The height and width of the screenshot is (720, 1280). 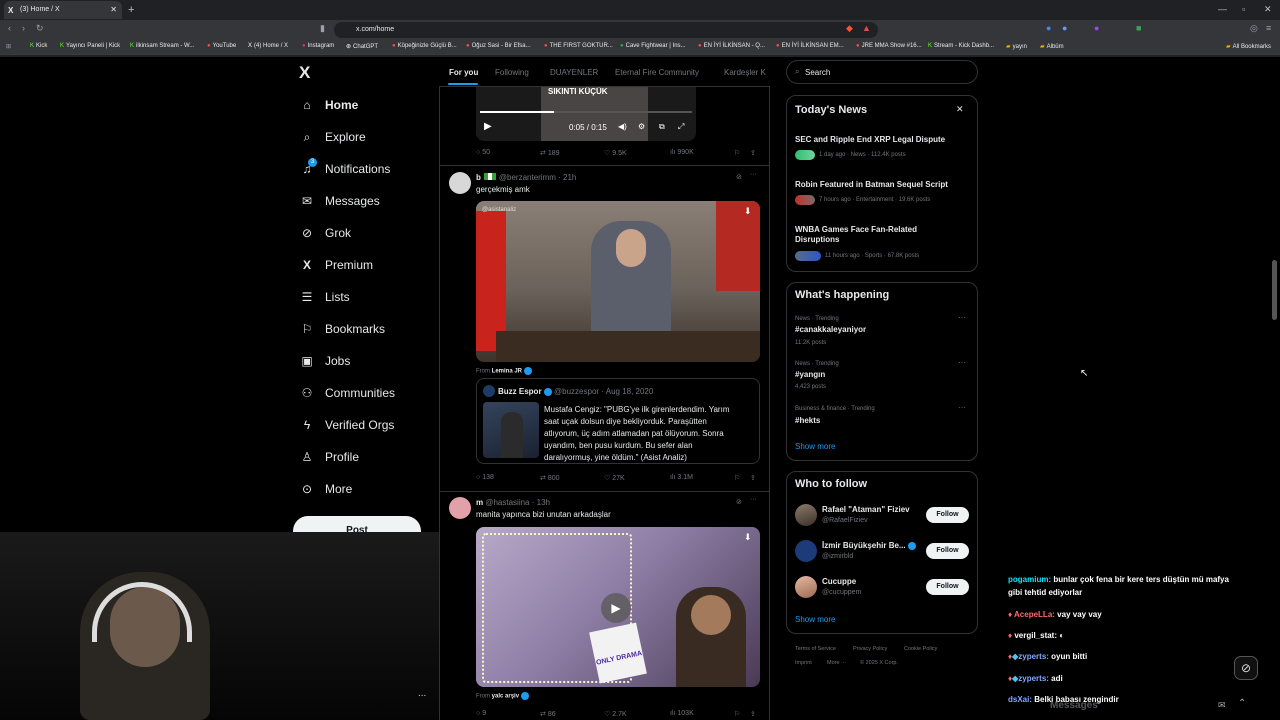 What do you see at coordinates (866, 28) in the screenshot?
I see `brave-rewards-icon: ▲` at bounding box center [866, 28].